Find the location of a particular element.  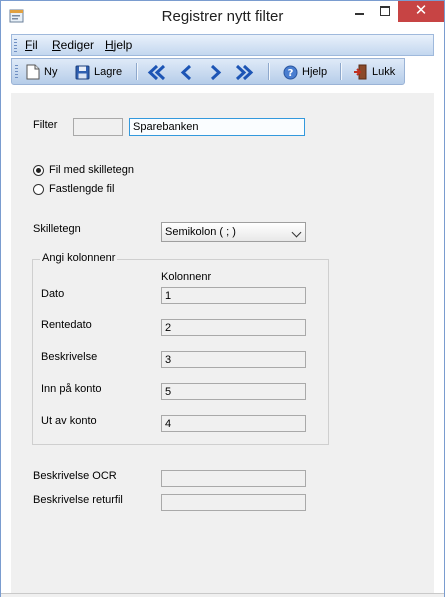

column-field-beskrivelse: 3 is located at coordinates (233, 359).